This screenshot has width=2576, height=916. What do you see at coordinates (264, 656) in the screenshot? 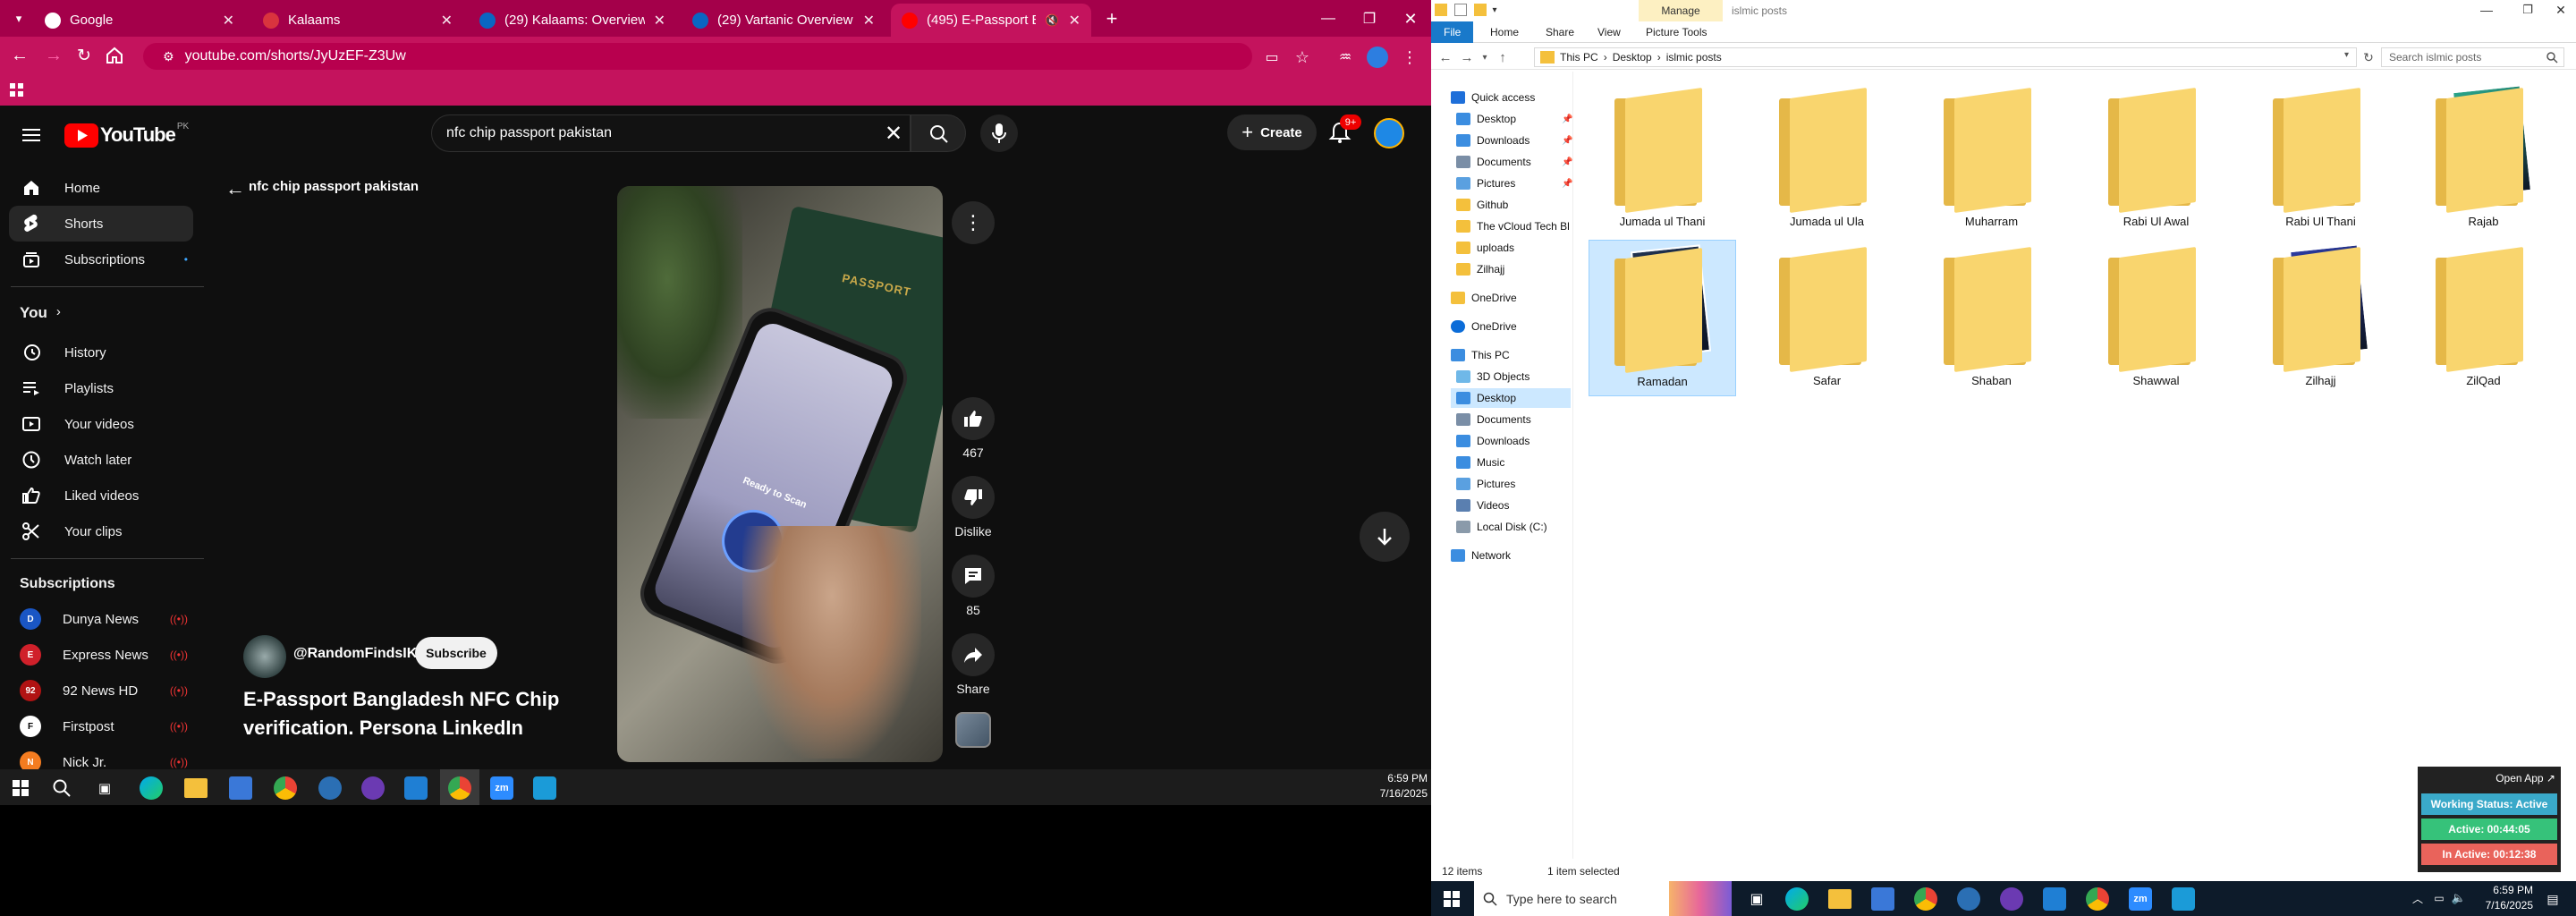
I see `channel-avatar` at bounding box center [264, 656].